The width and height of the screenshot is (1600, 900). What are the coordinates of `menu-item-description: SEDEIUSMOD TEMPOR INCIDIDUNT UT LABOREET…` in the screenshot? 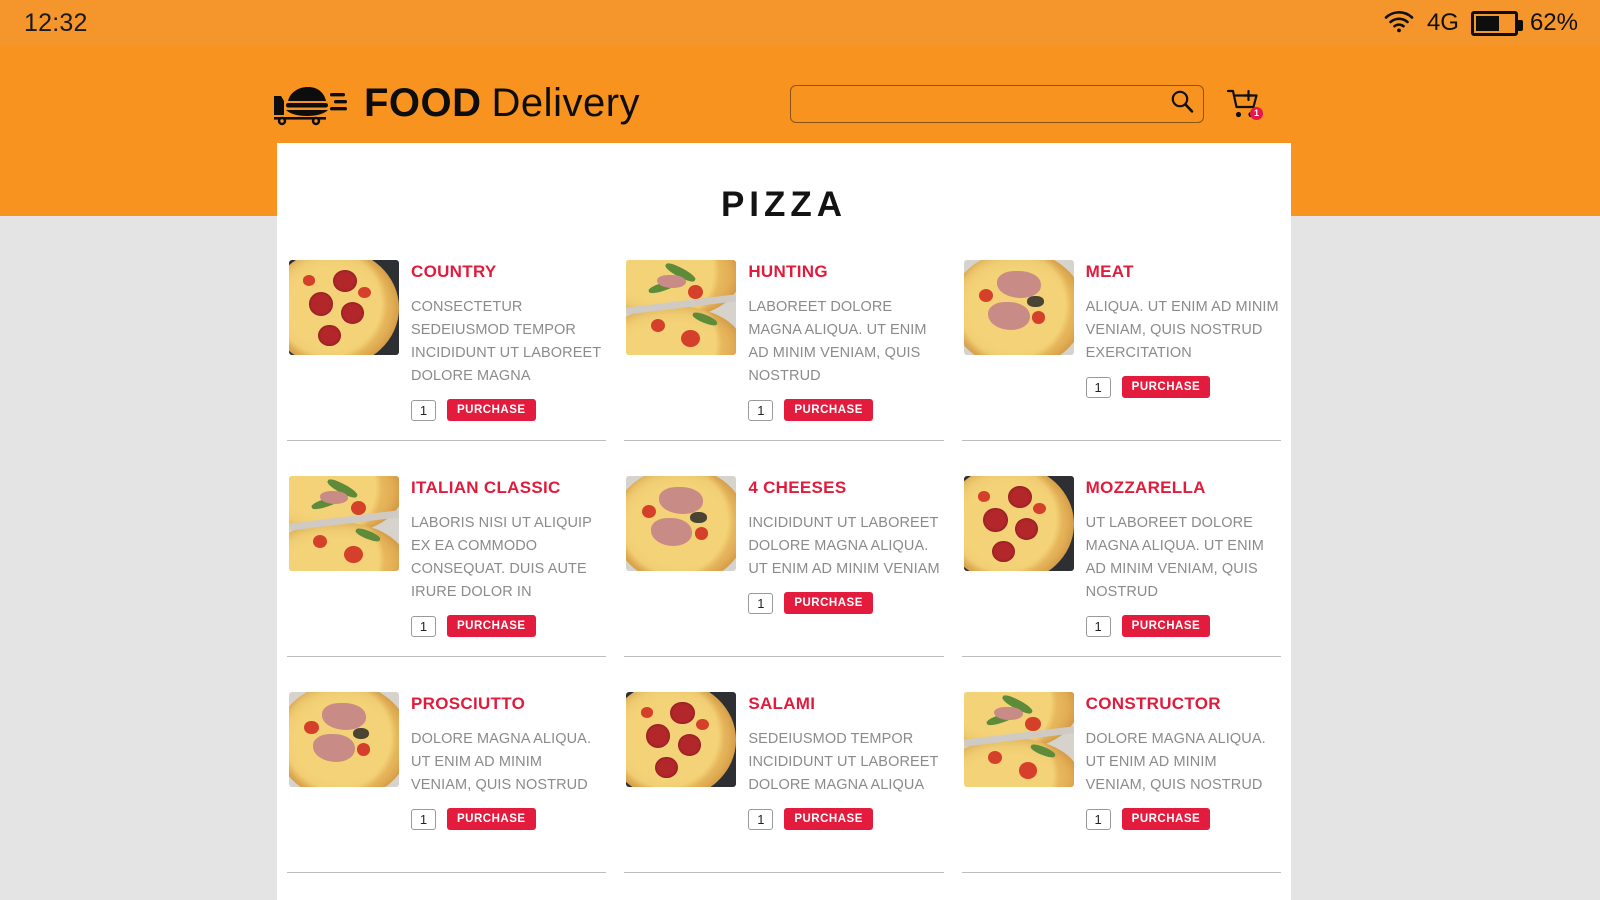 It's located at (843, 762).